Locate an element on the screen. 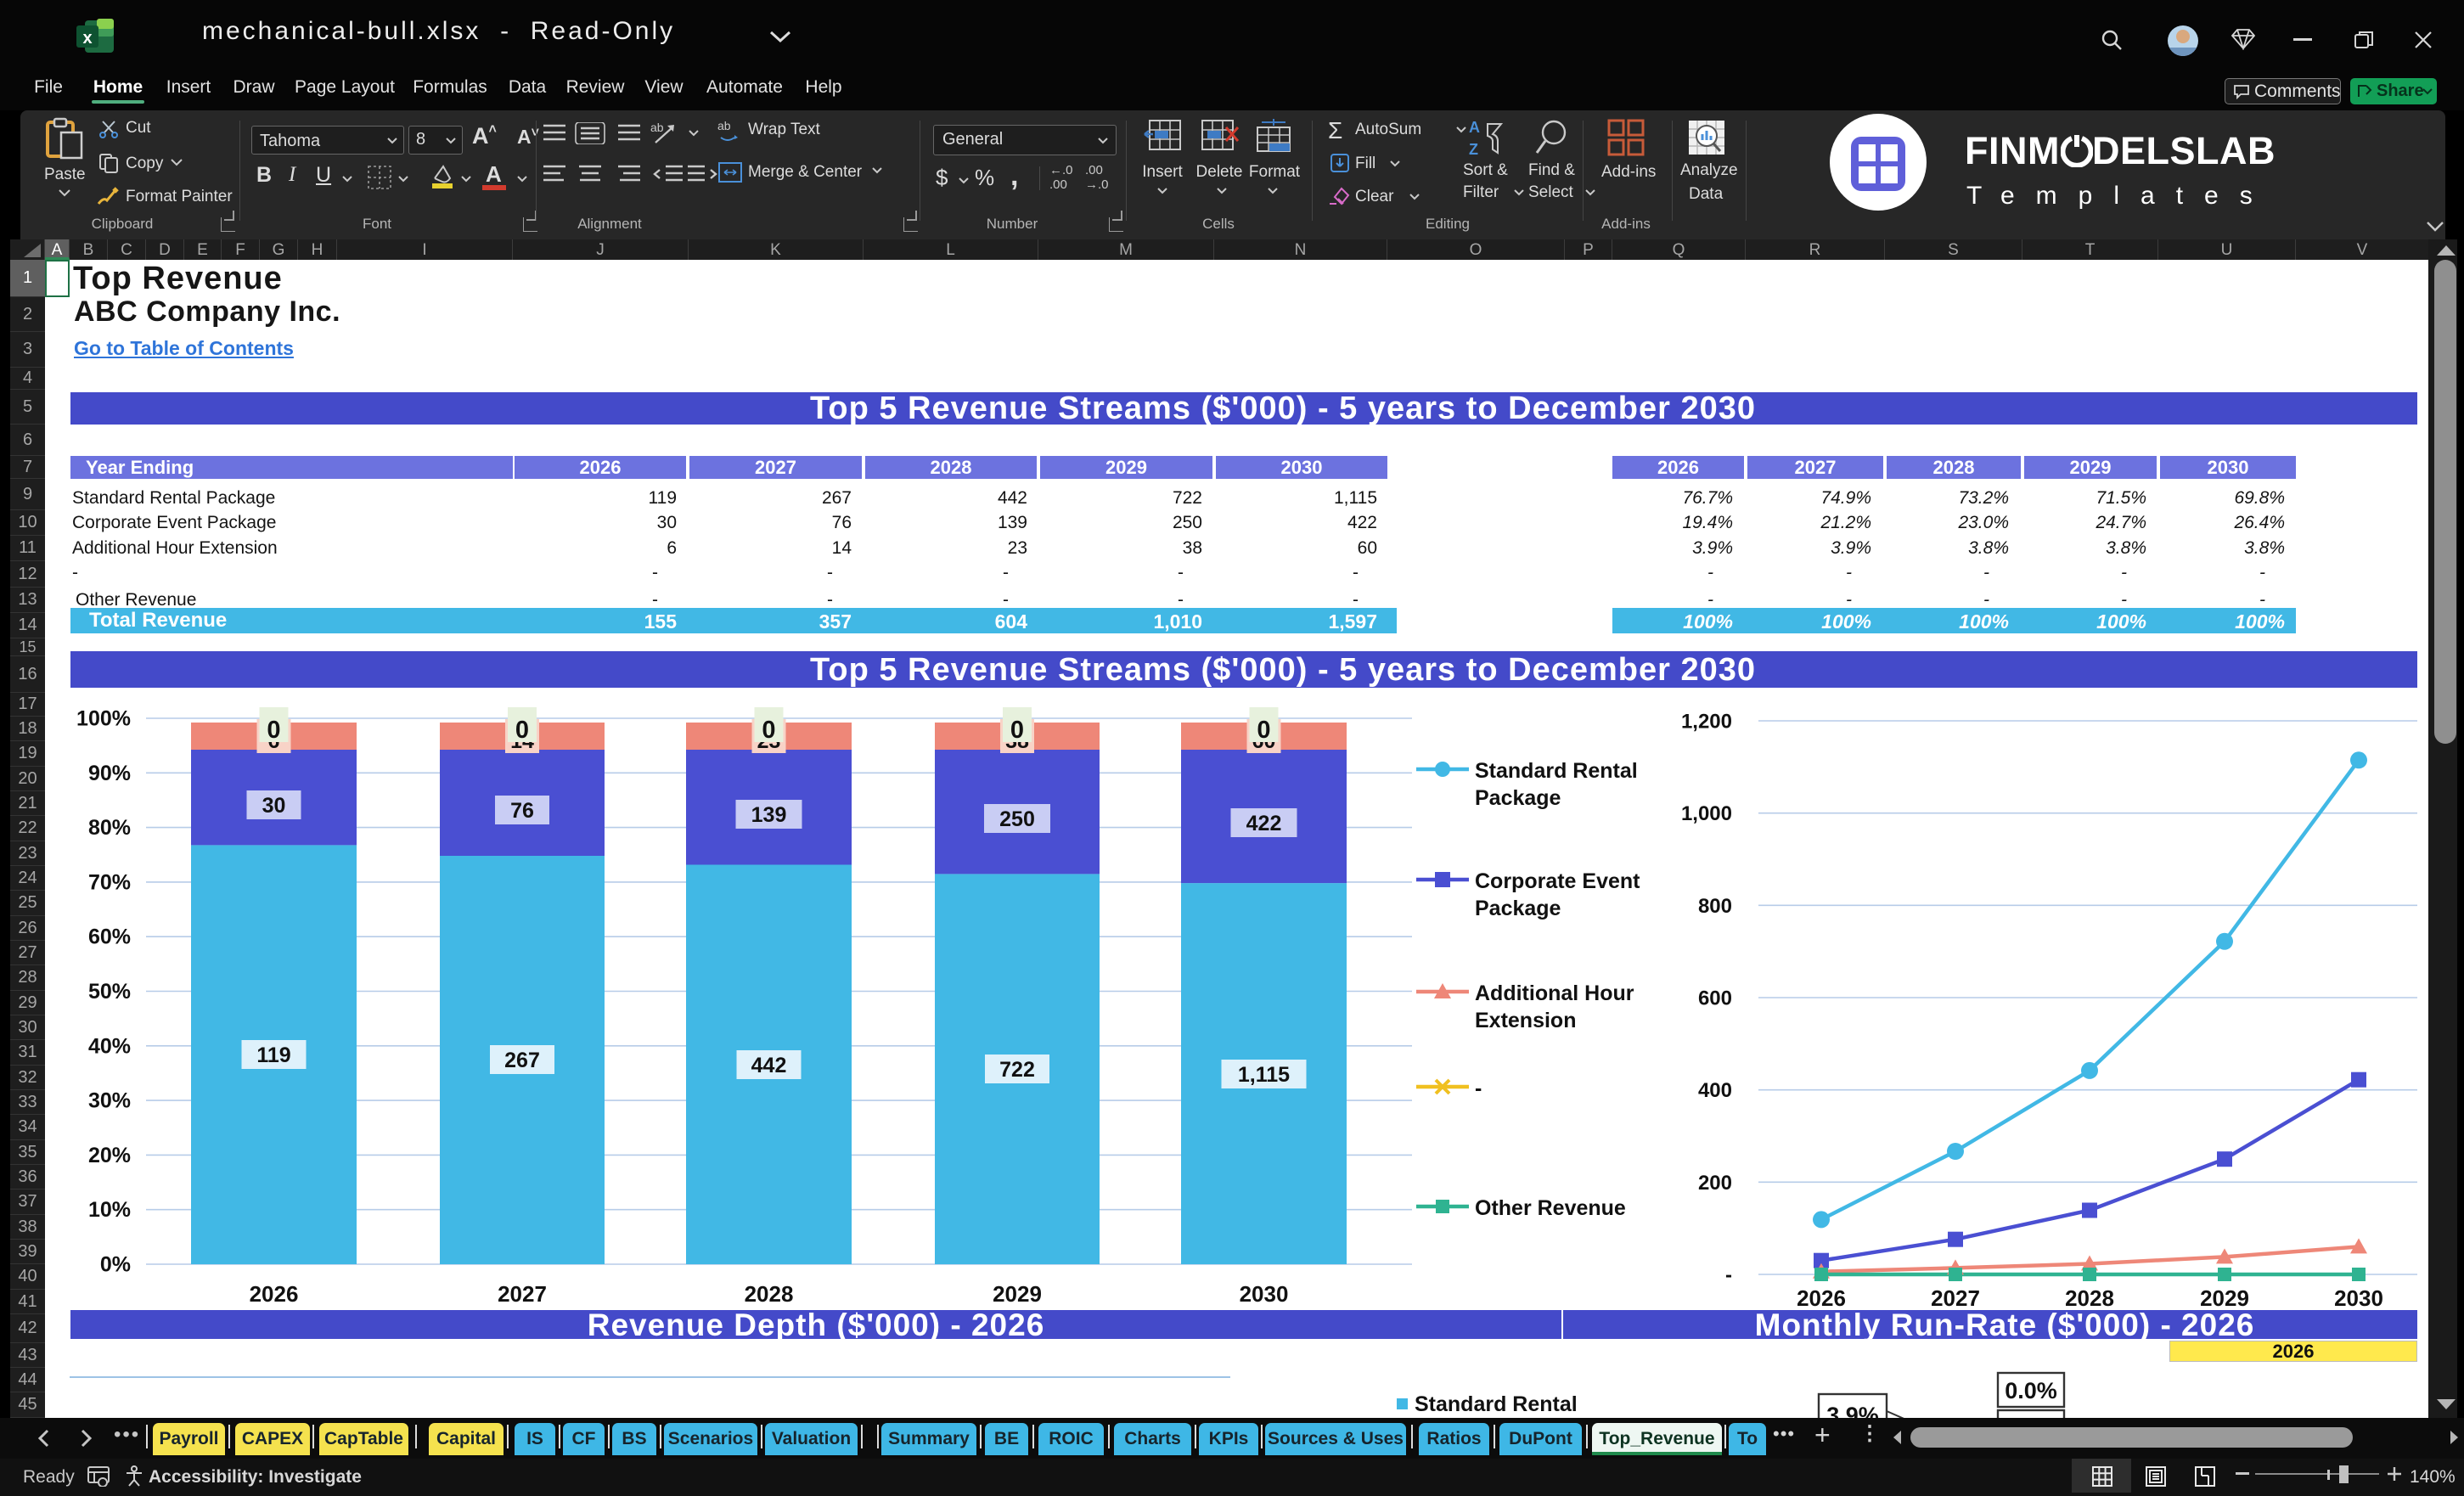  svg-text: 2028 is located at coordinates (769, 1294).